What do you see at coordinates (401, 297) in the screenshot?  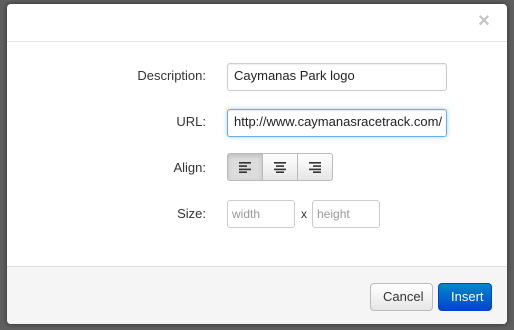 I see `cancel-button: Cancel` at bounding box center [401, 297].